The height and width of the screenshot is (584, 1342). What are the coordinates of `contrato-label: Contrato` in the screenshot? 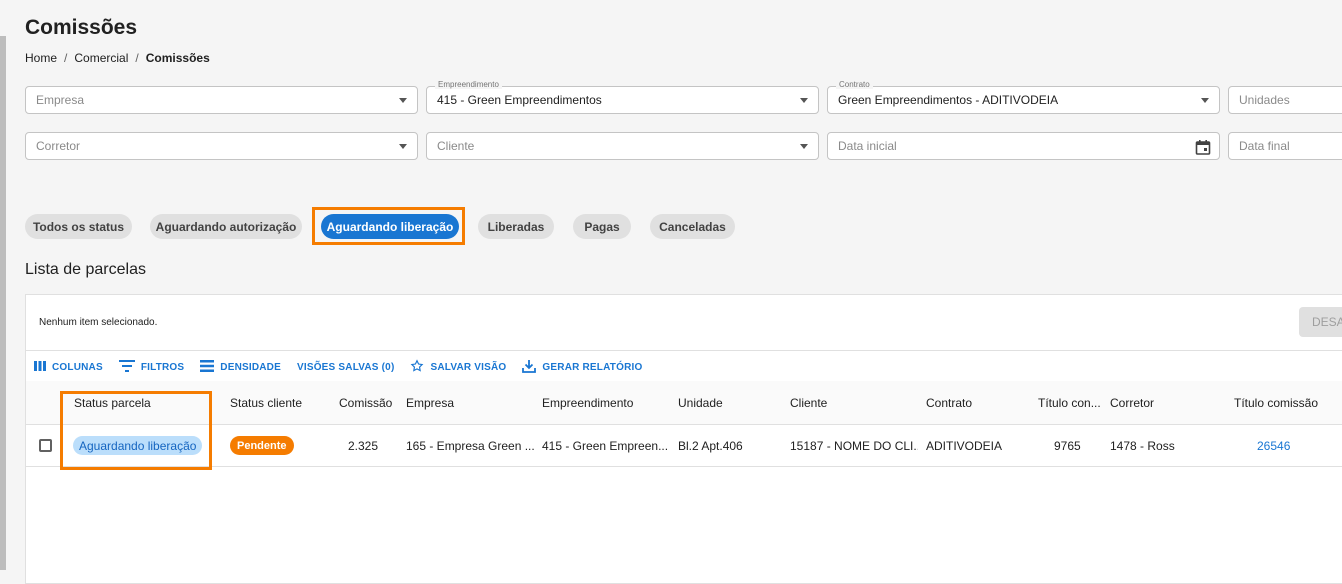 It's located at (854, 84).